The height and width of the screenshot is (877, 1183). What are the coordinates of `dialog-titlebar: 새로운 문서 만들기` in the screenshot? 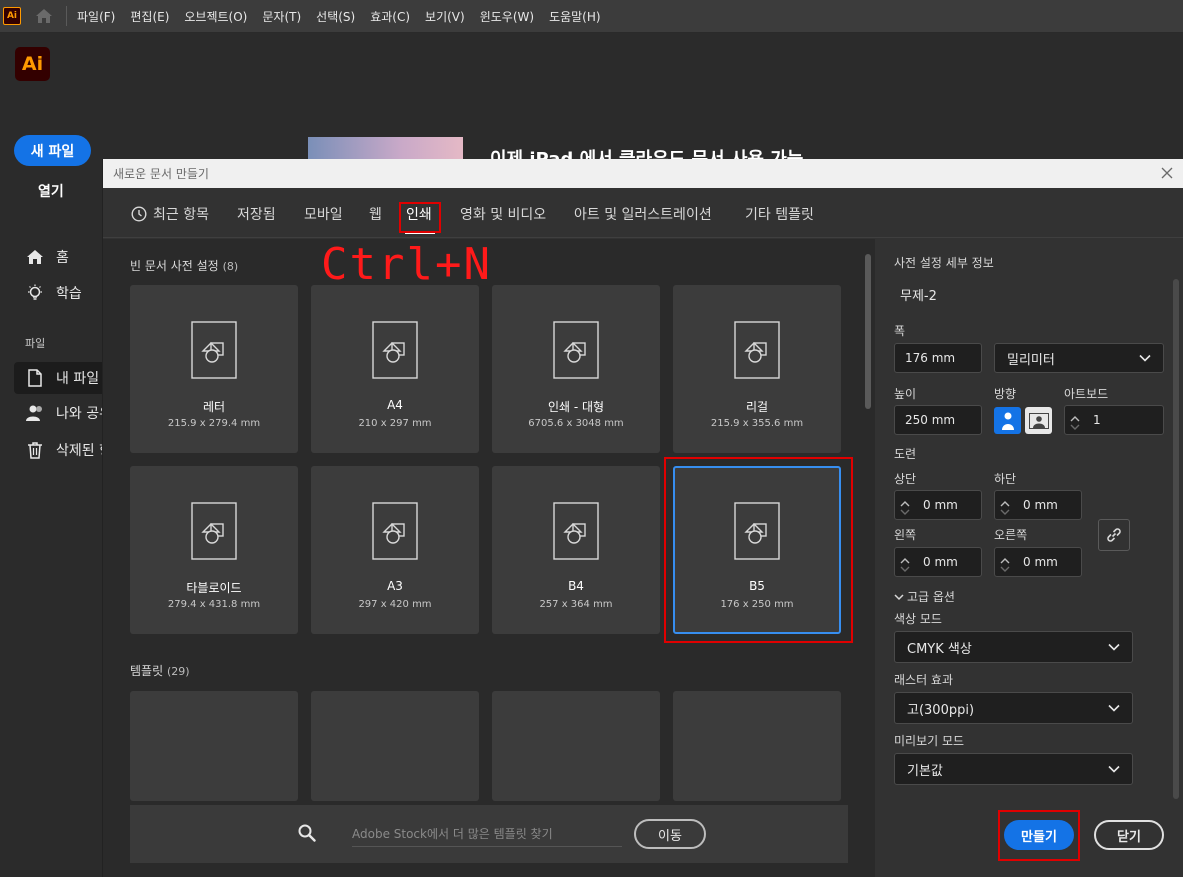 It's located at (643, 173).